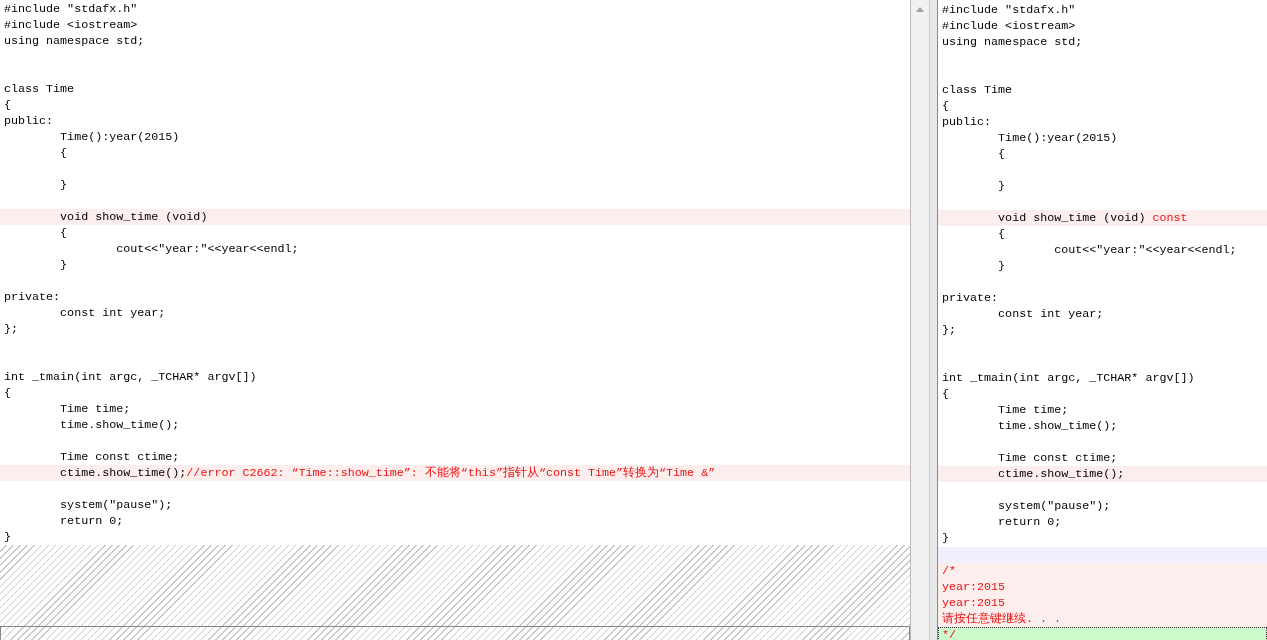 This screenshot has width=1267, height=640. What do you see at coordinates (455, 633) in the screenshot?
I see `scrollbar-track` at bounding box center [455, 633].